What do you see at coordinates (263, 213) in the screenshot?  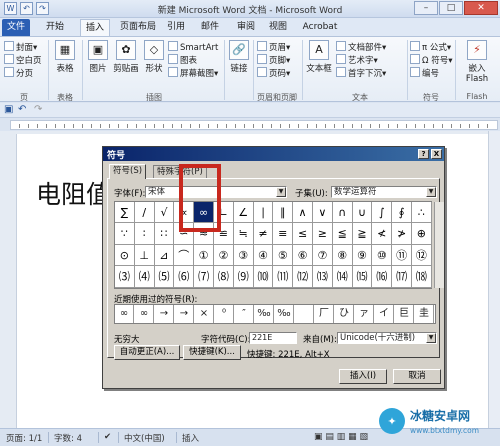 I see `symbol-cell: ∣` at bounding box center [263, 213].